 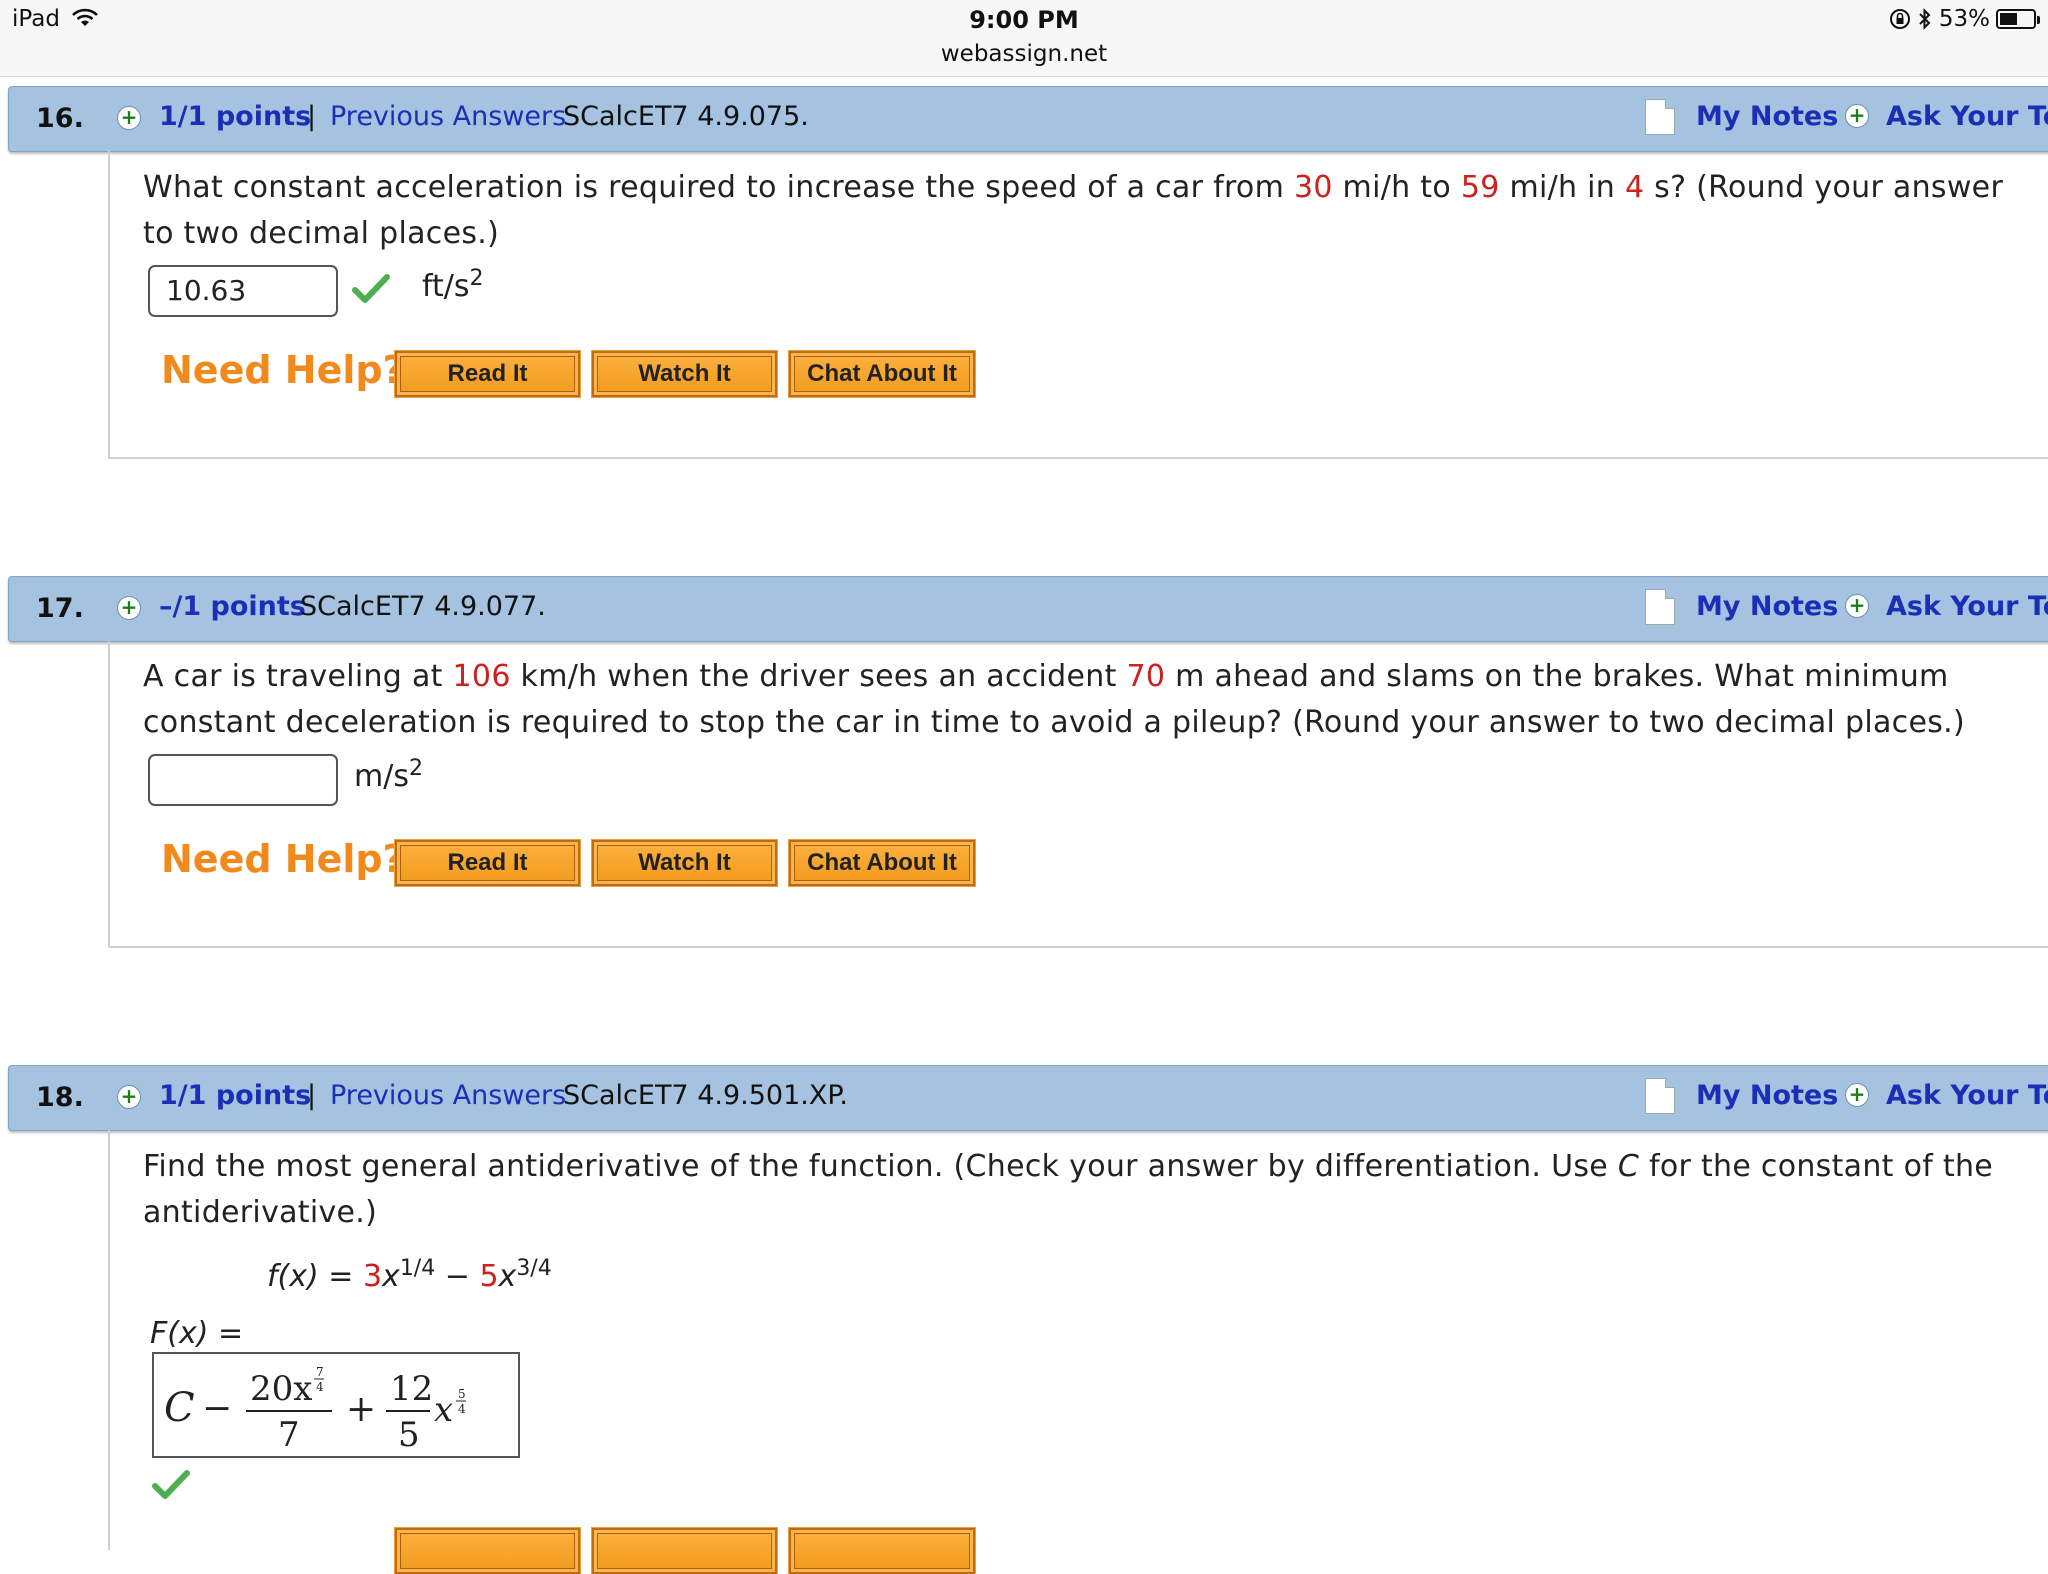 I want to click on chat-about-it-button-partial, so click(x=882, y=1550).